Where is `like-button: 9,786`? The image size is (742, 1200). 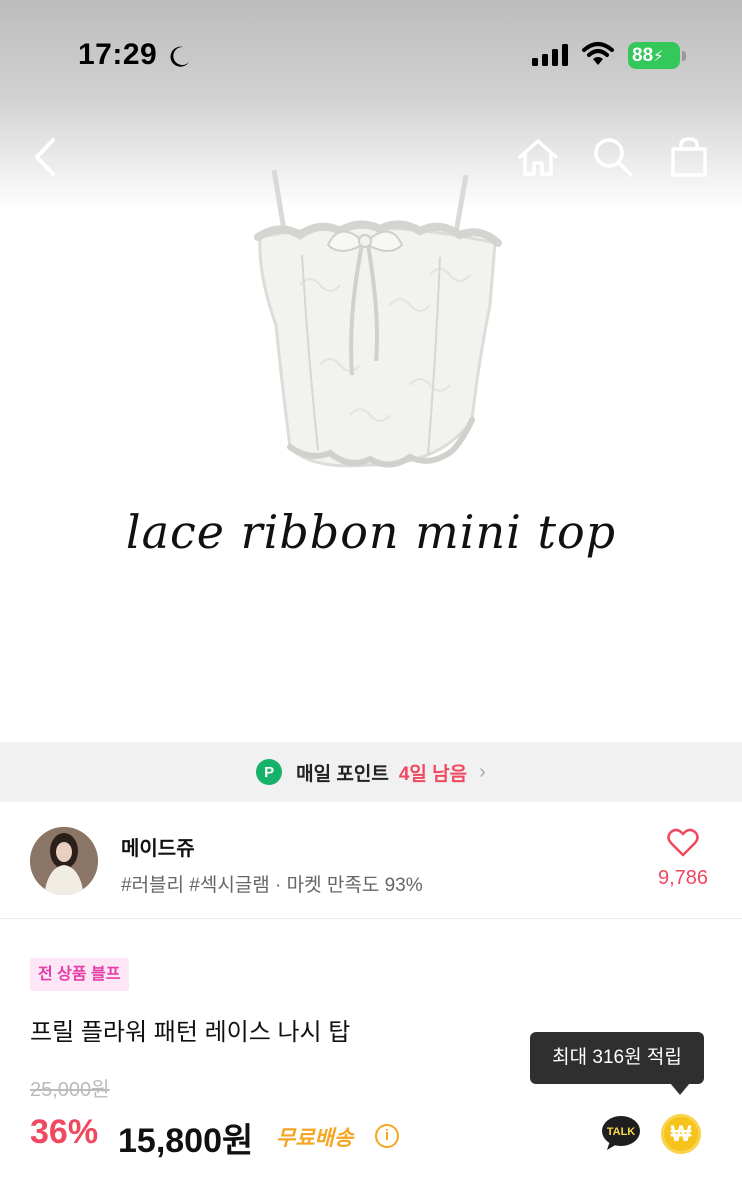
like-button: 9,786 is located at coordinates (683, 859).